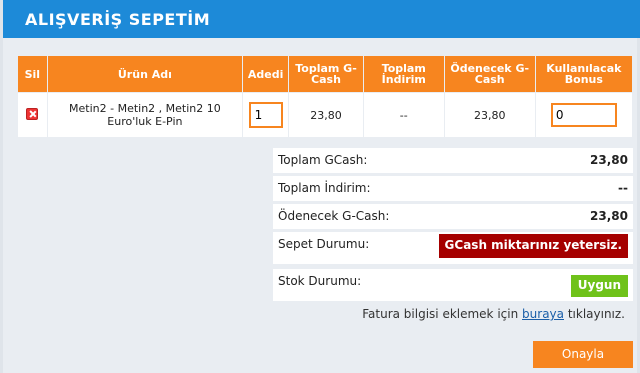 The image size is (640, 373). I want to click on col-header-bonus: Kullanılacak Bonus, so click(583, 74).